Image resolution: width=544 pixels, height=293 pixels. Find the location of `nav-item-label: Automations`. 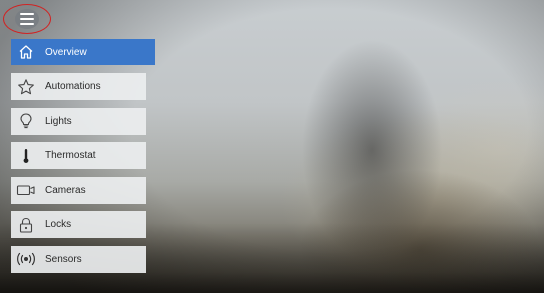

nav-item-label: Automations is located at coordinates (73, 86).